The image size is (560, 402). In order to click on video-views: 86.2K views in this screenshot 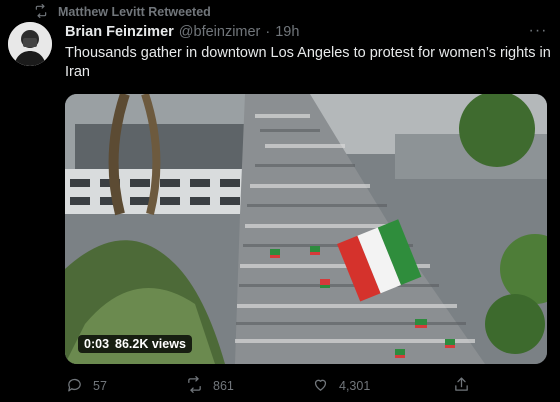, I will do `click(150, 344)`.